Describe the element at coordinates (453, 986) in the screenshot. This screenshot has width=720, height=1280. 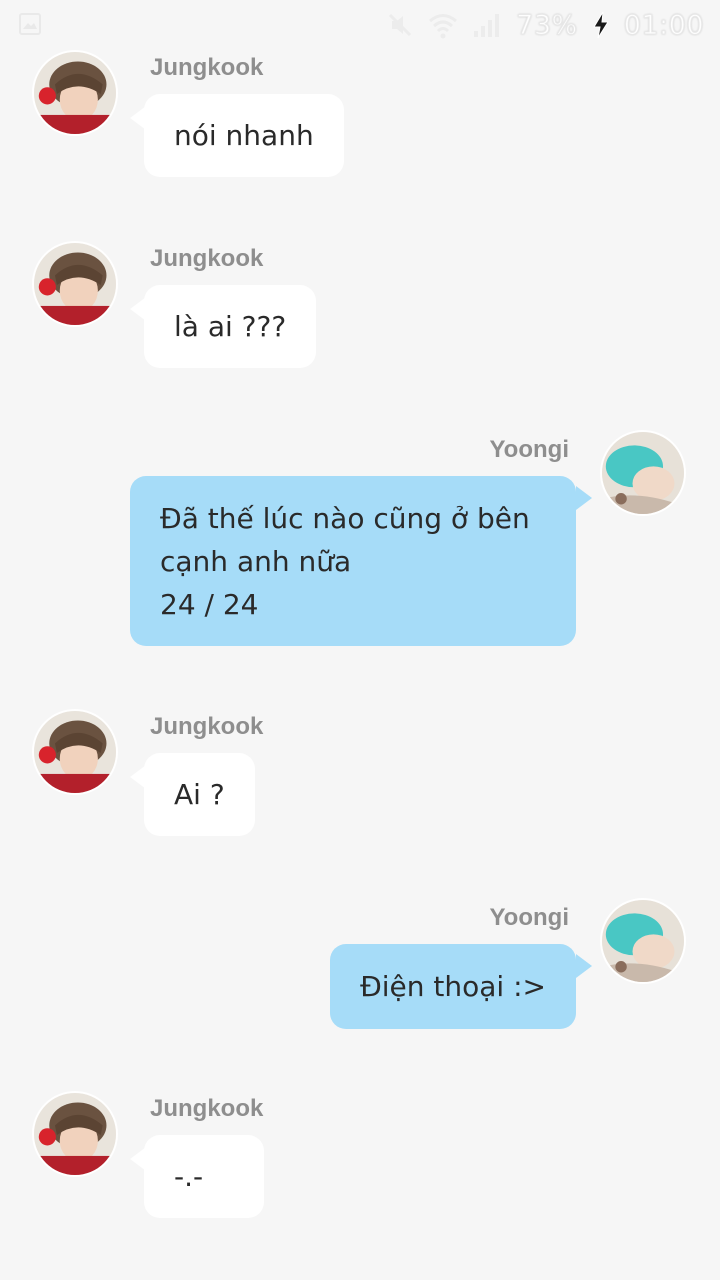
I see `message-bubble: Điện thoại :>` at that location.